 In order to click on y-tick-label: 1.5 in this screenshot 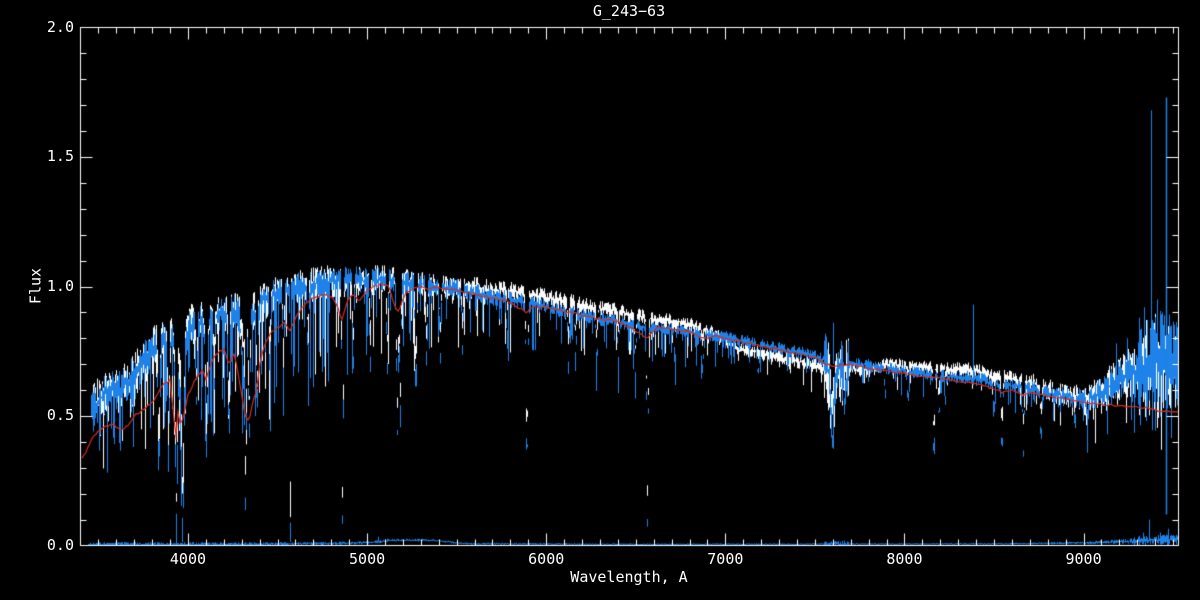, I will do `click(60, 156)`.